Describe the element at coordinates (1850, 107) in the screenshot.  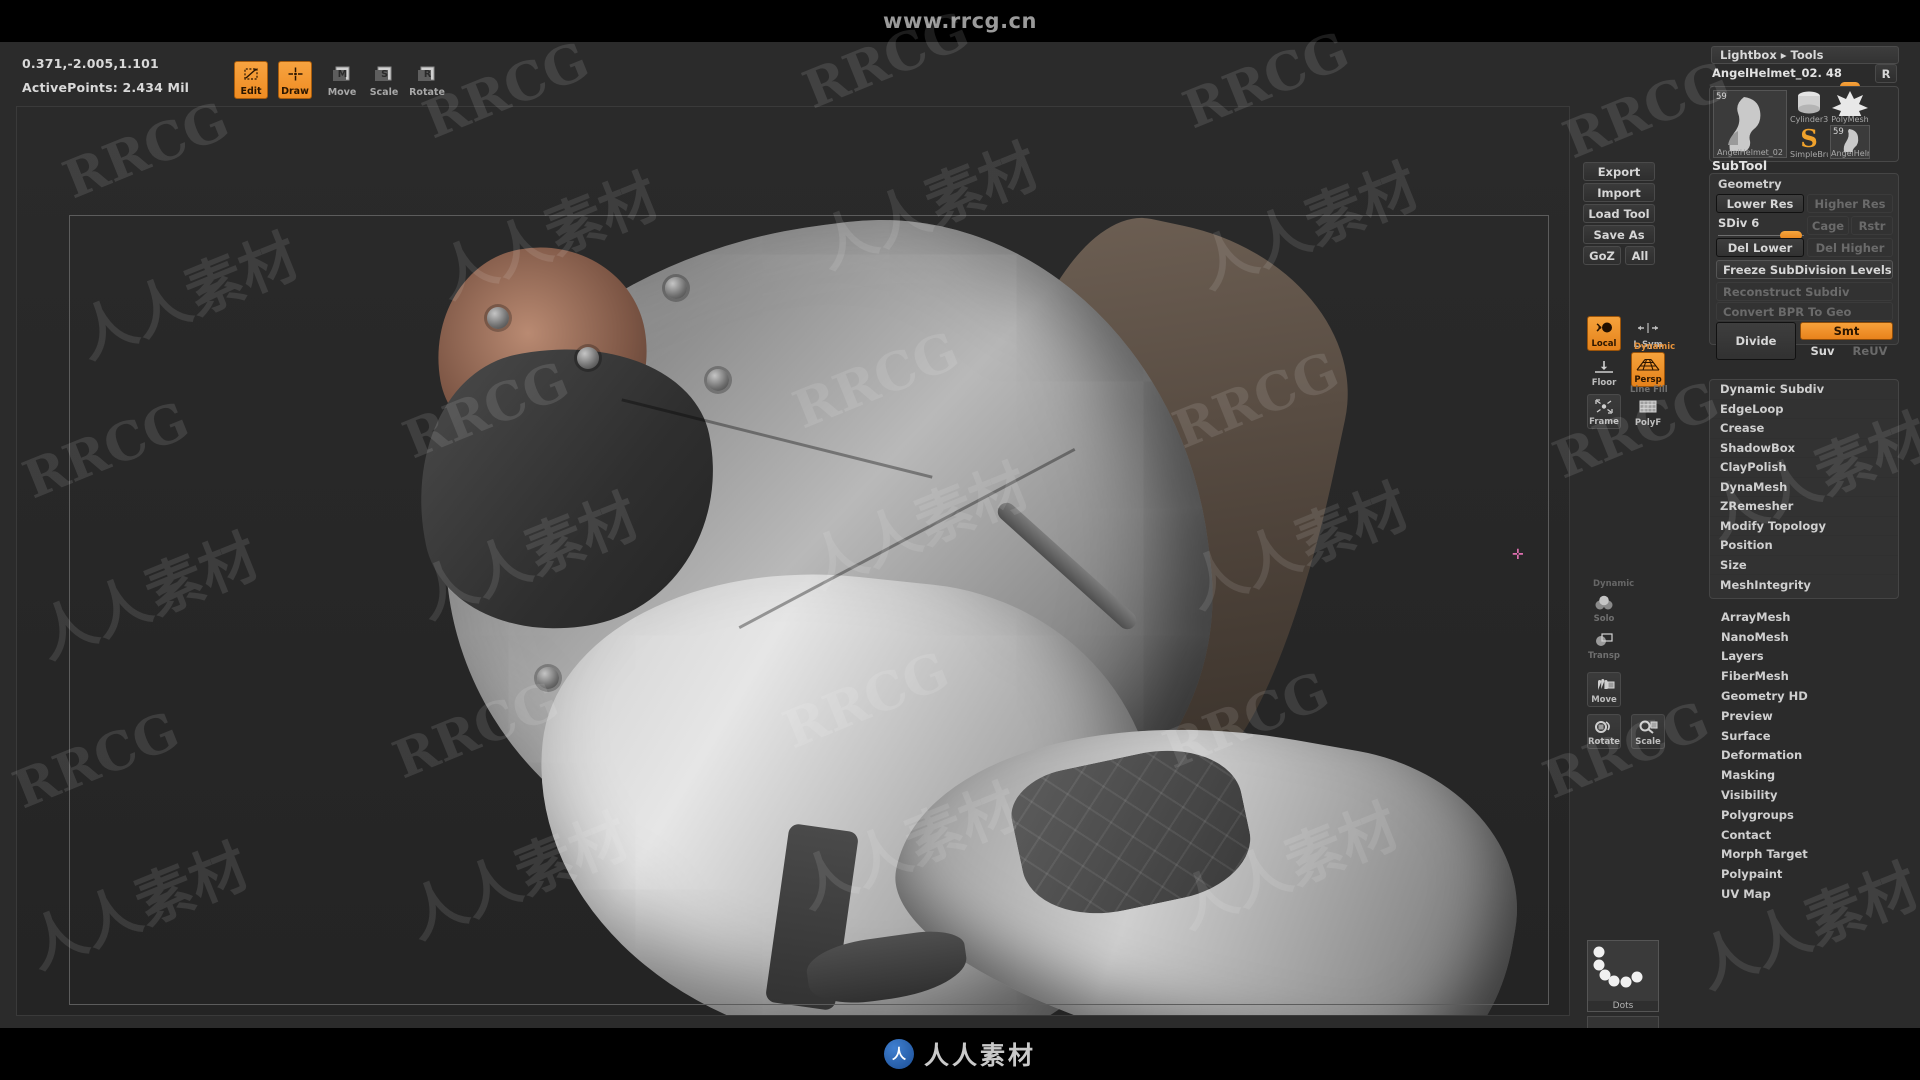
I see `tool-thumb-polymesh: PolyMesh` at that location.